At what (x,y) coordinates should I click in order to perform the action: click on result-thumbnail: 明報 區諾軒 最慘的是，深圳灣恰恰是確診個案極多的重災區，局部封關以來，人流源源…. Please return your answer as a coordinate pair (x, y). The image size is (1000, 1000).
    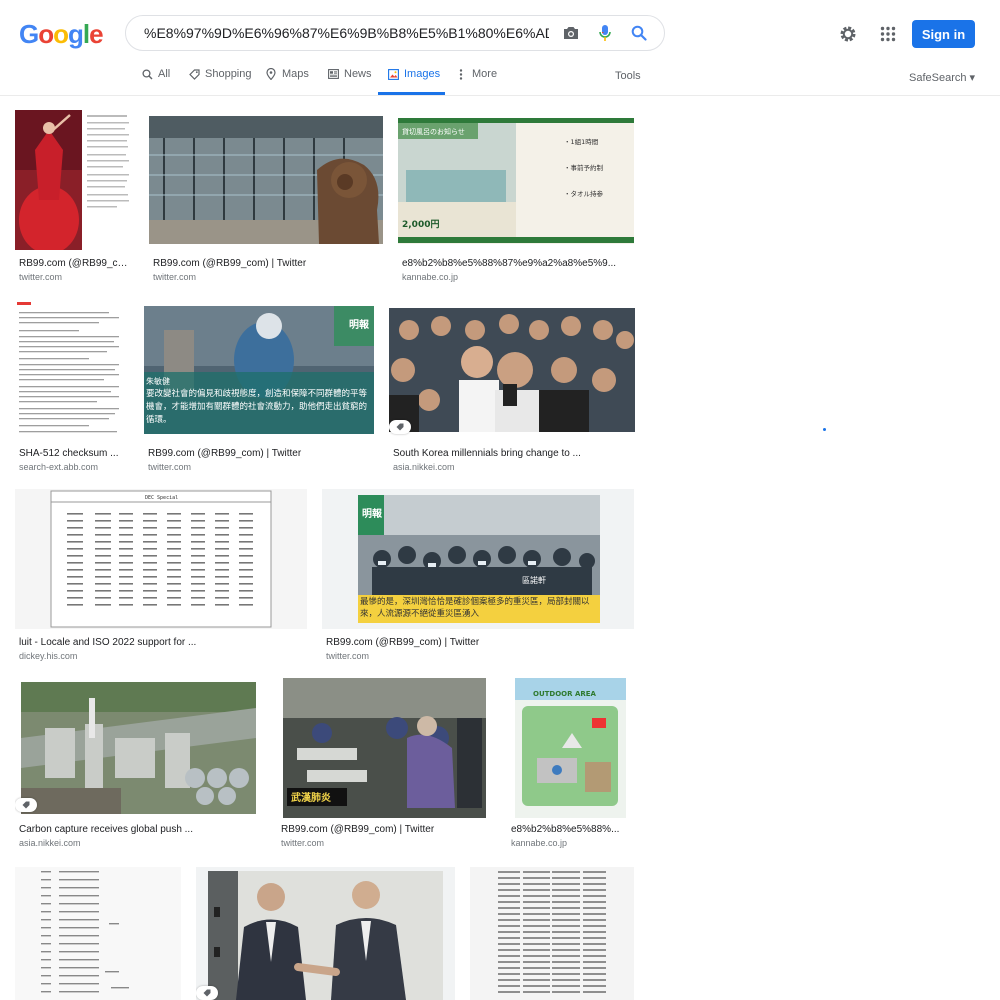
    Looking at the image, I should click on (478, 559).